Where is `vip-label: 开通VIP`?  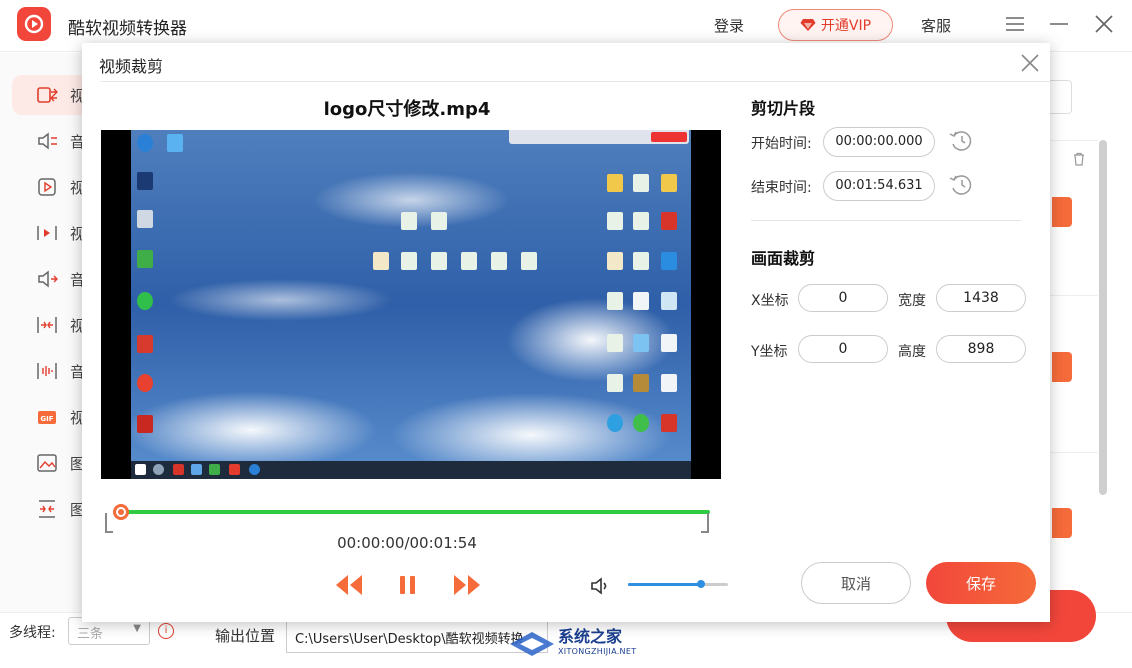 vip-label: 开通VIP is located at coordinates (846, 26).